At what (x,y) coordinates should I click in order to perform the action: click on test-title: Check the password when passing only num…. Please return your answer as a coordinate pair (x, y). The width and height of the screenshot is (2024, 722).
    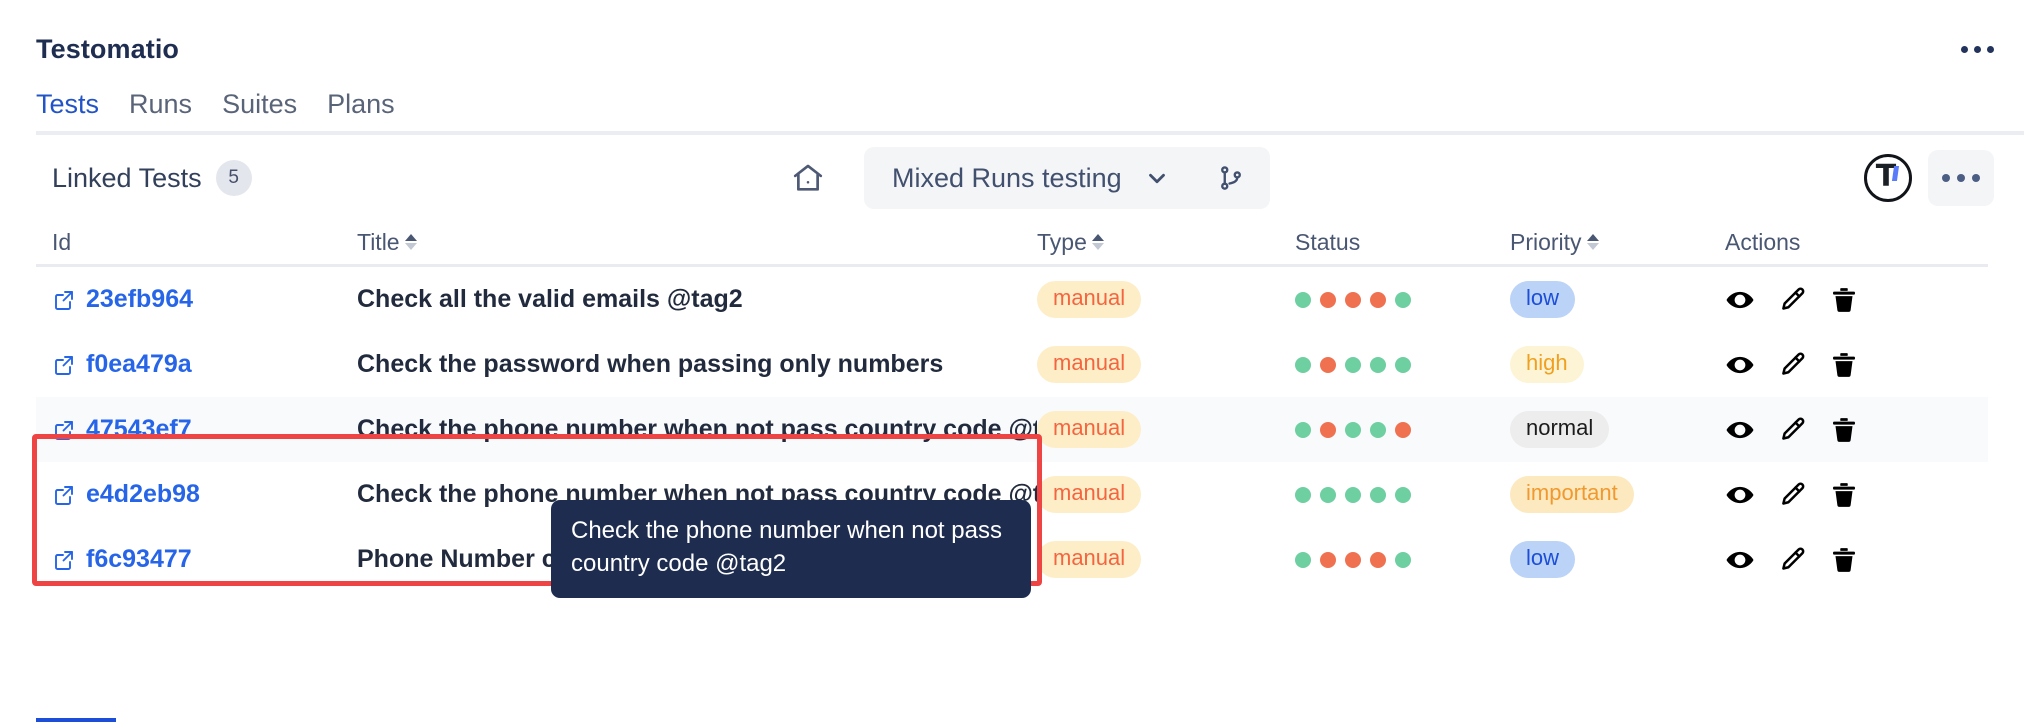
    Looking at the image, I should click on (650, 364).